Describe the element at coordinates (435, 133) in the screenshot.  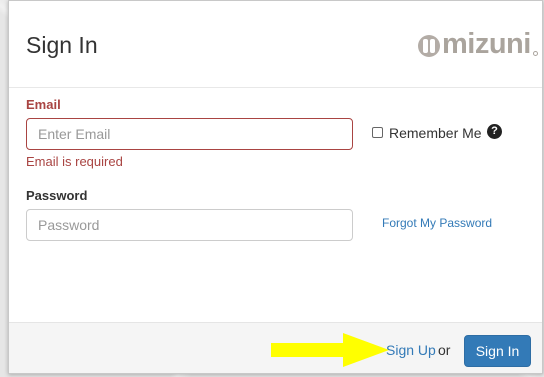
I see `remember-me-label: Remember Me` at that location.